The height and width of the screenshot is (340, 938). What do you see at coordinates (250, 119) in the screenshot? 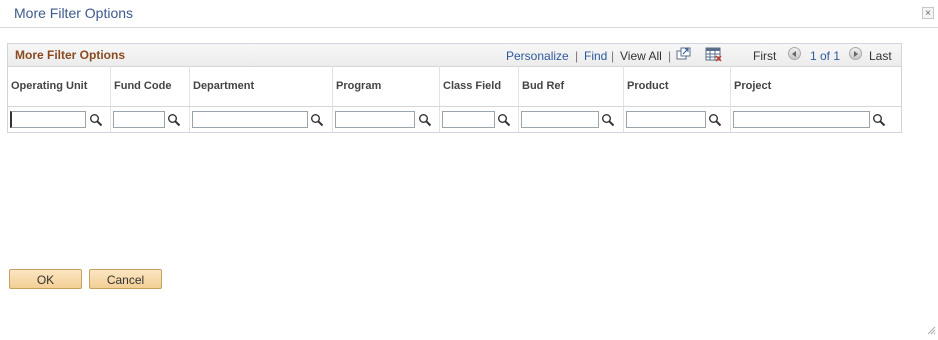
I see `department-input` at bounding box center [250, 119].